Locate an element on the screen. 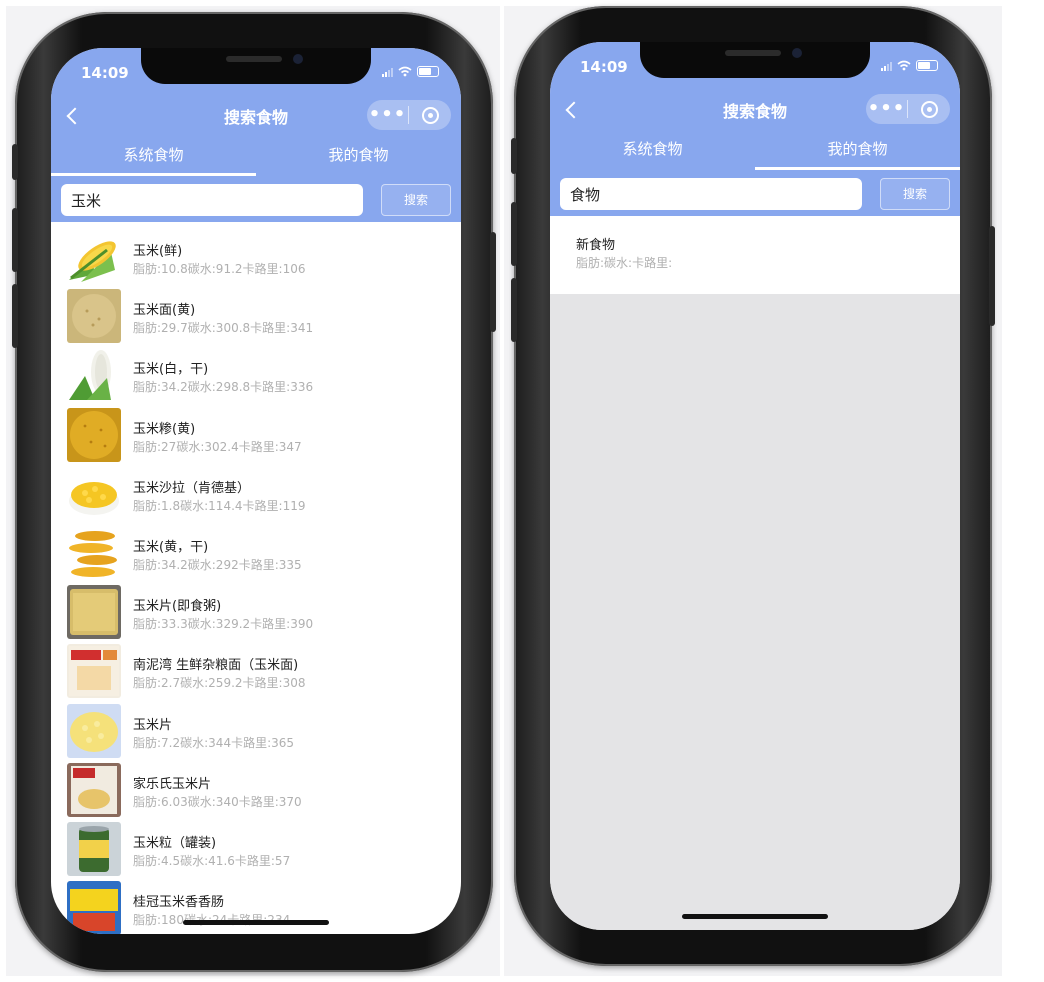 This screenshot has height=982, width=1044. list-item: 玉米(鲜) 脂肪:10.8碳水:91.2卡路里:106 is located at coordinates (256, 255).